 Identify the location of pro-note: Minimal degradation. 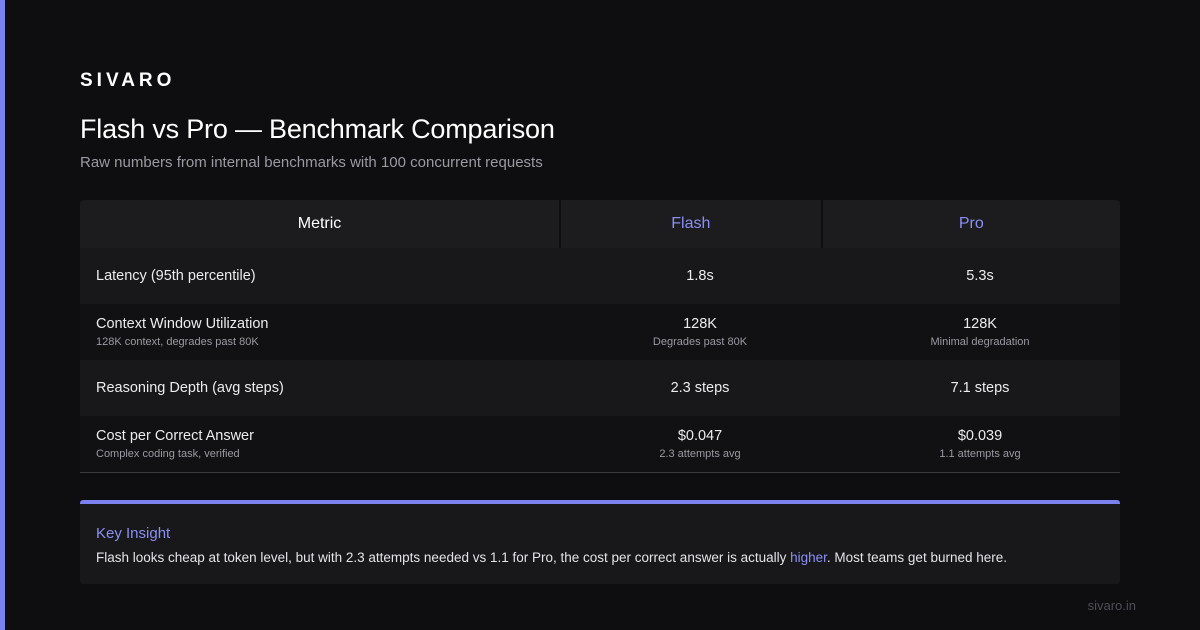
(980, 342).